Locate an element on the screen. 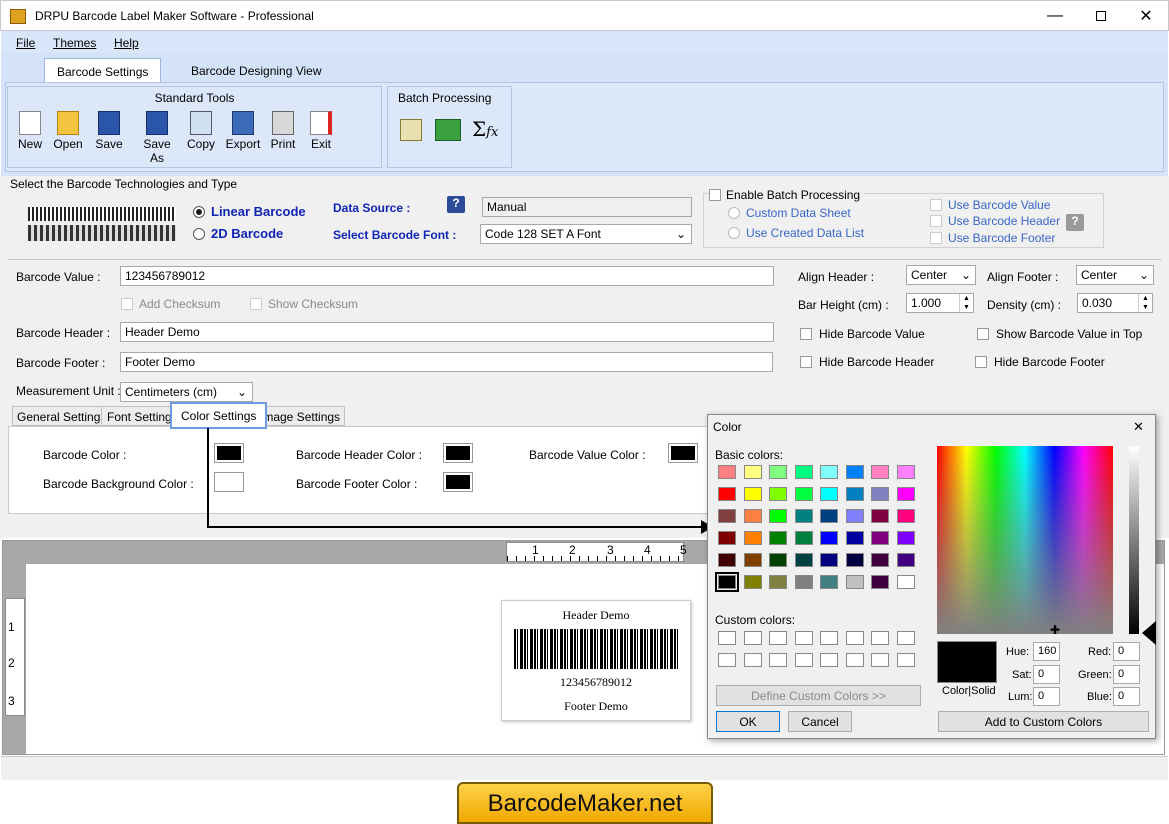  2d-barcode-radio: 2D Barcode is located at coordinates (238, 233).